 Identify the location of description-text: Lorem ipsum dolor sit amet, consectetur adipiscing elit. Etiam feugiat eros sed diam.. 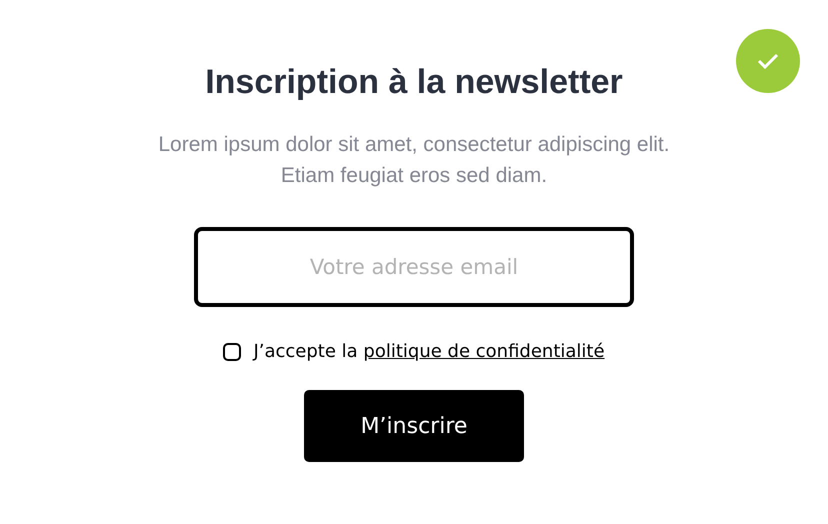
(414, 160).